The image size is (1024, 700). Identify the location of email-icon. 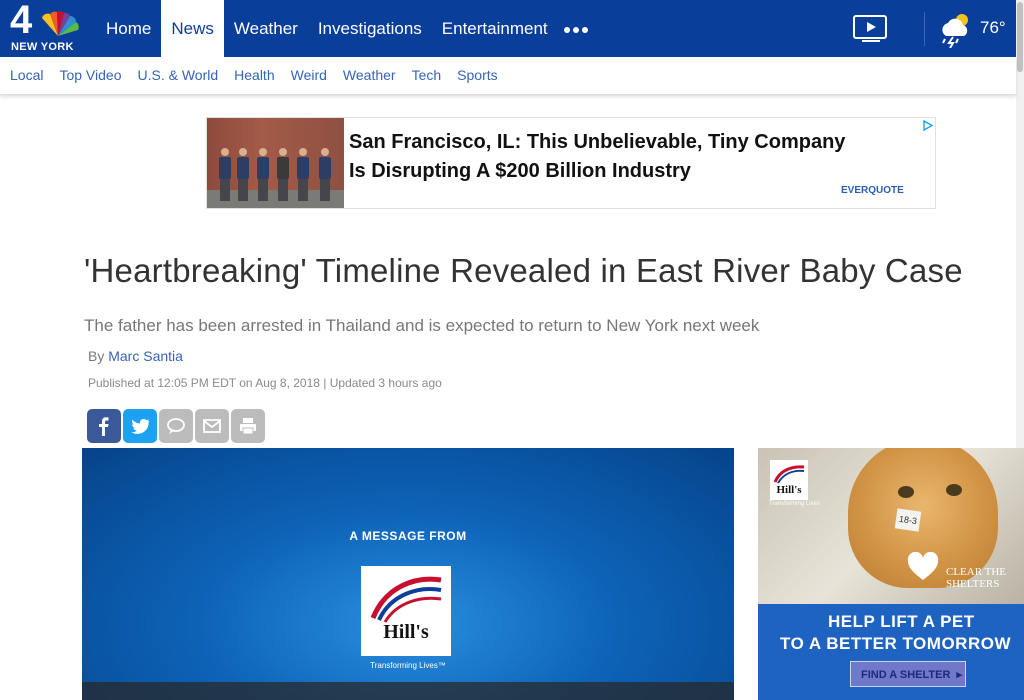
(212, 426).